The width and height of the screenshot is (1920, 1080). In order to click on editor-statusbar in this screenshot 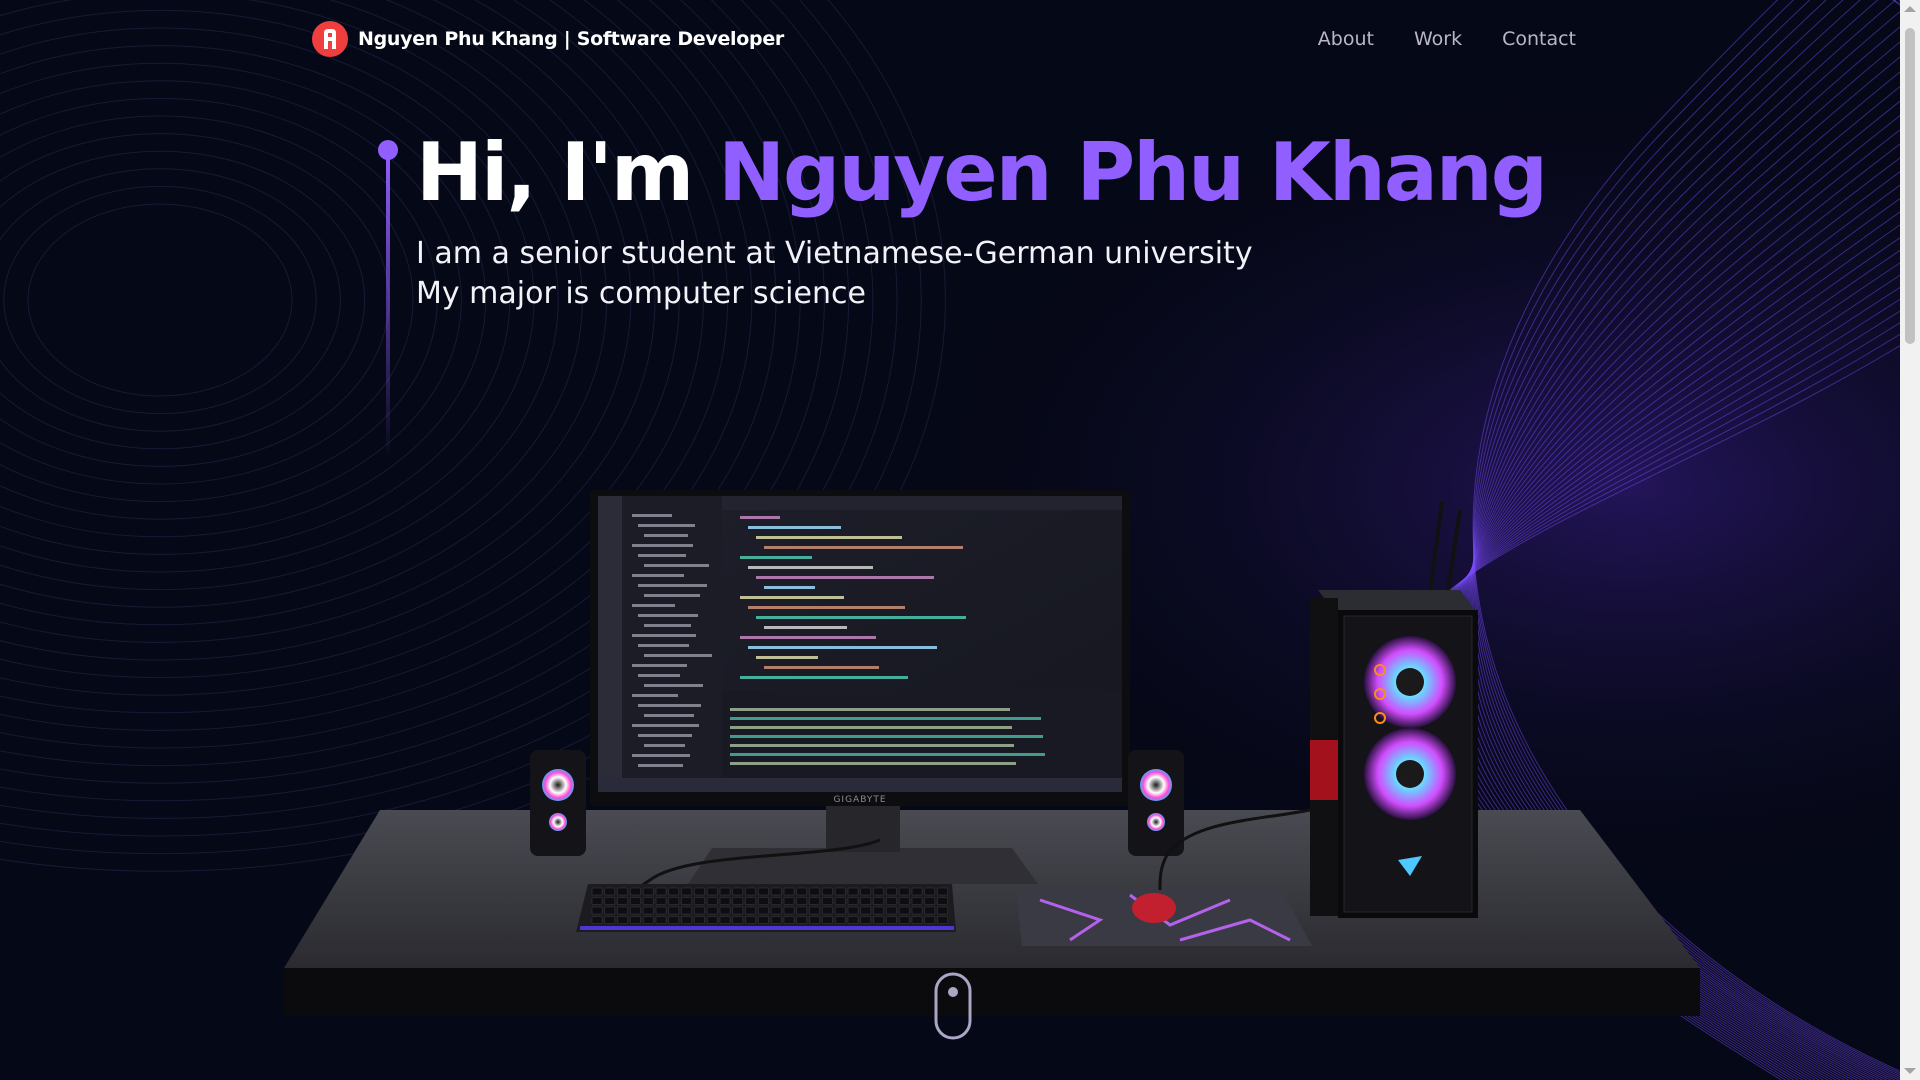, I will do `click(860, 785)`.